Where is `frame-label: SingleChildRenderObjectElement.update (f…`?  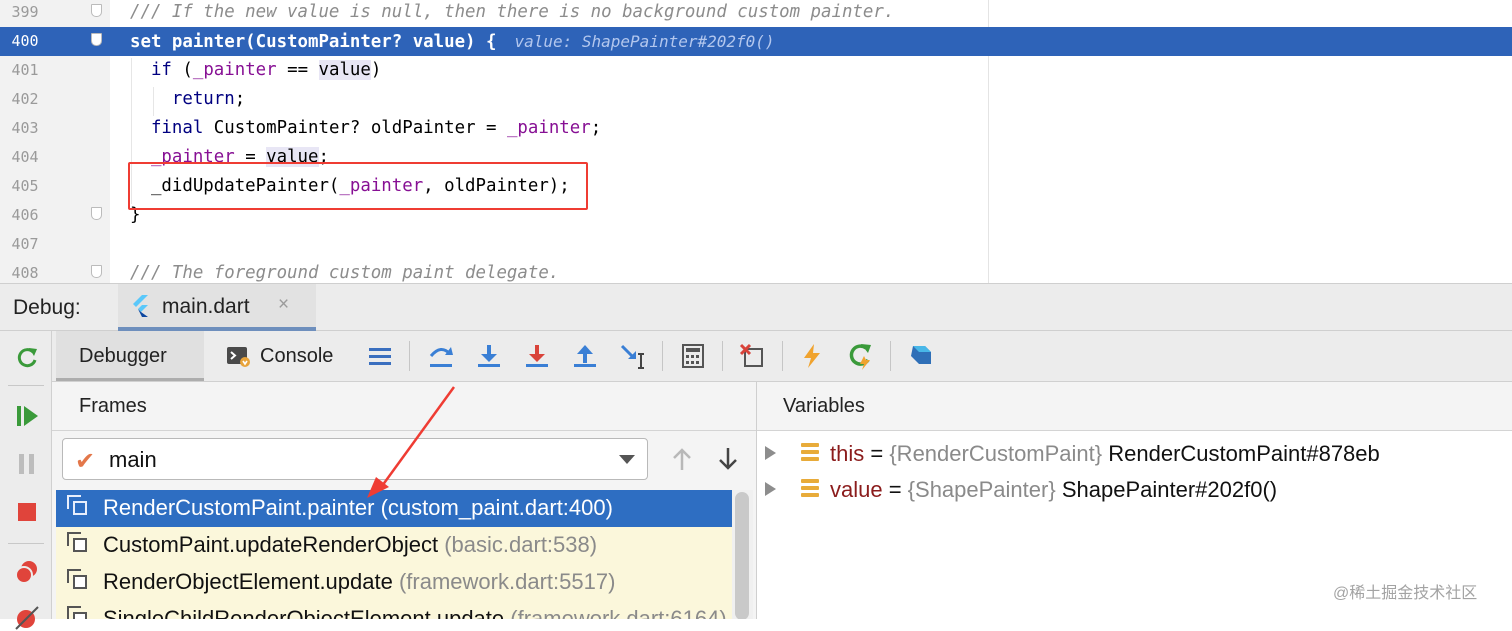 frame-label: SingleChildRenderObjectElement.update (f… is located at coordinates (415, 612).